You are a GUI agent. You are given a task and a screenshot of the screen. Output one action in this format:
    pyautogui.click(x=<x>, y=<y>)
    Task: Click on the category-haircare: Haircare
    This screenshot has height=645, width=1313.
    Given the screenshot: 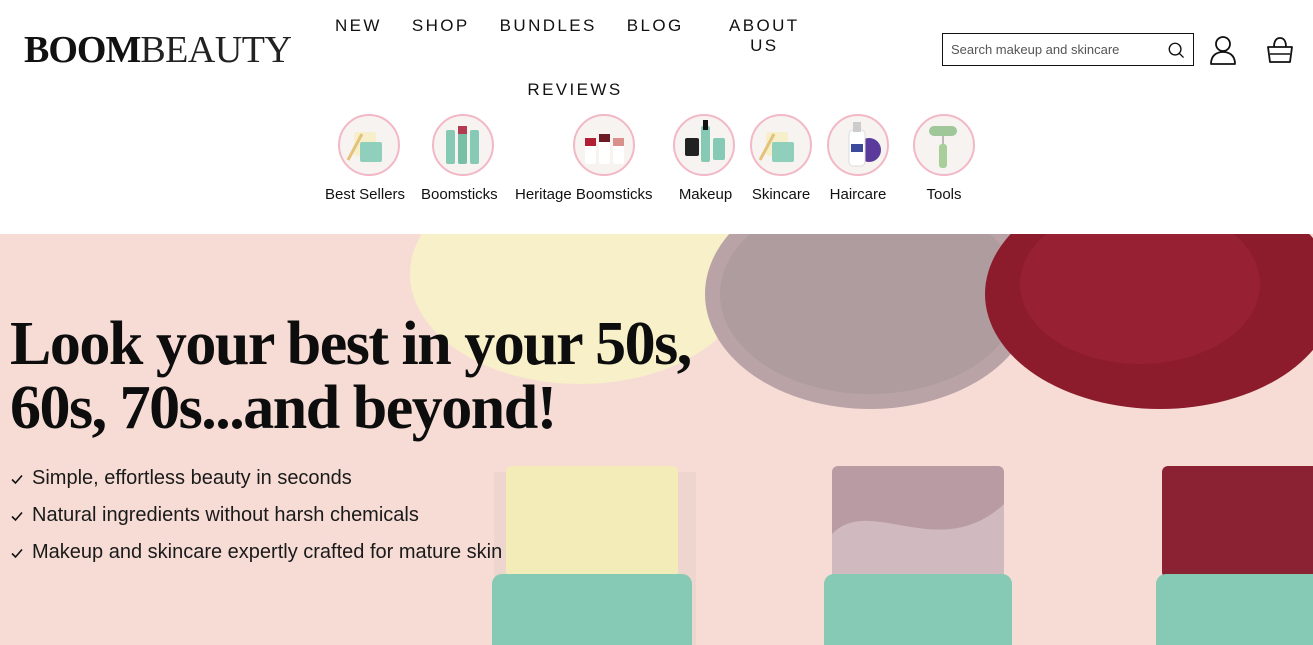 What is the action you would take?
    pyautogui.click(x=858, y=158)
    